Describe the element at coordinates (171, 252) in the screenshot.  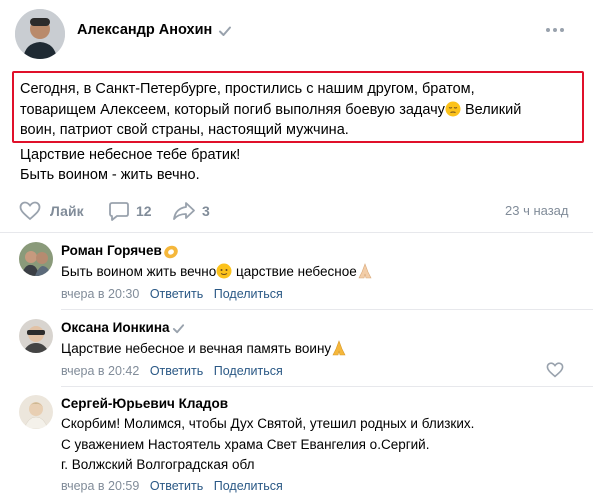
I see `donut-badge-icon` at that location.